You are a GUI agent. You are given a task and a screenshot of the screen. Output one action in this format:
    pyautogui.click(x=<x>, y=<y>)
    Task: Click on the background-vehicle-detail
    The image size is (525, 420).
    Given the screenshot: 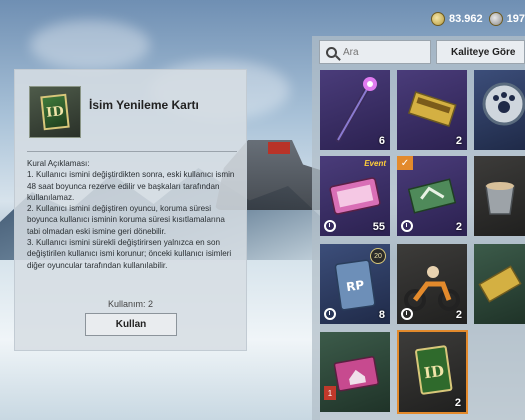 What is the action you would take?
    pyautogui.click(x=279, y=148)
    